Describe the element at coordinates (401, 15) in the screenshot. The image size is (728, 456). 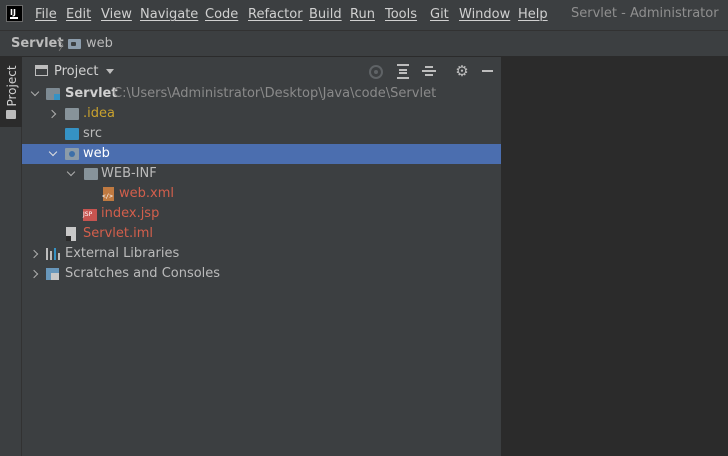
I see `menu-tools: Tools` at that location.